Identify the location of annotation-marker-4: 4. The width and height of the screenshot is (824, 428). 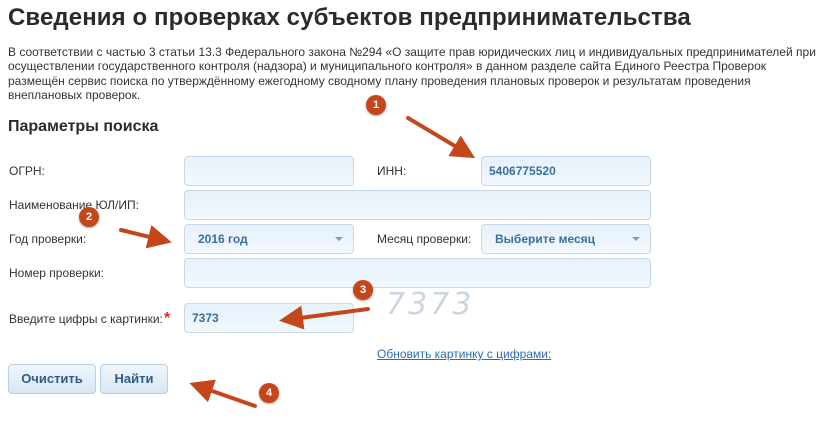
(269, 393).